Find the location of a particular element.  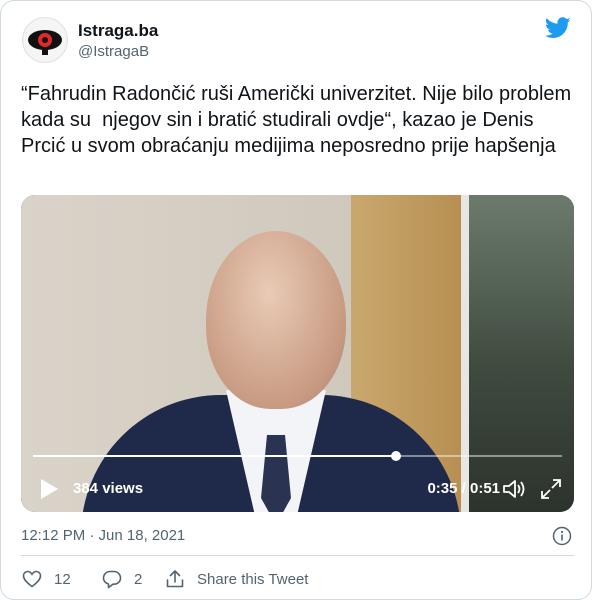

reply-button: 2 is located at coordinates (122, 579).